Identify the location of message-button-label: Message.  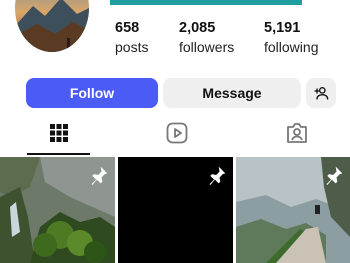
(232, 93).